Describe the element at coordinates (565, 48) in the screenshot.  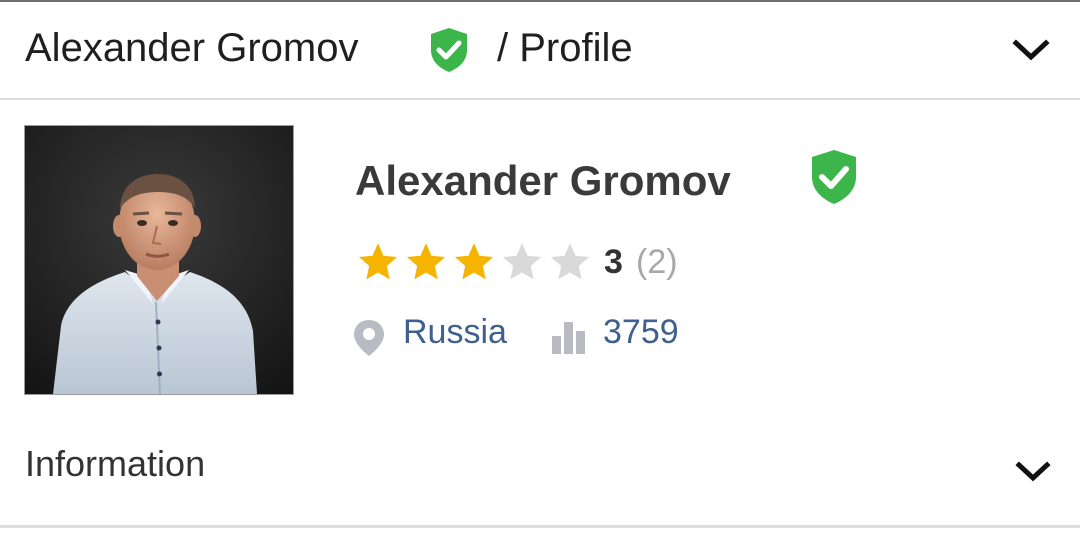
I see `breadcrumb-profile: / Profile` at that location.